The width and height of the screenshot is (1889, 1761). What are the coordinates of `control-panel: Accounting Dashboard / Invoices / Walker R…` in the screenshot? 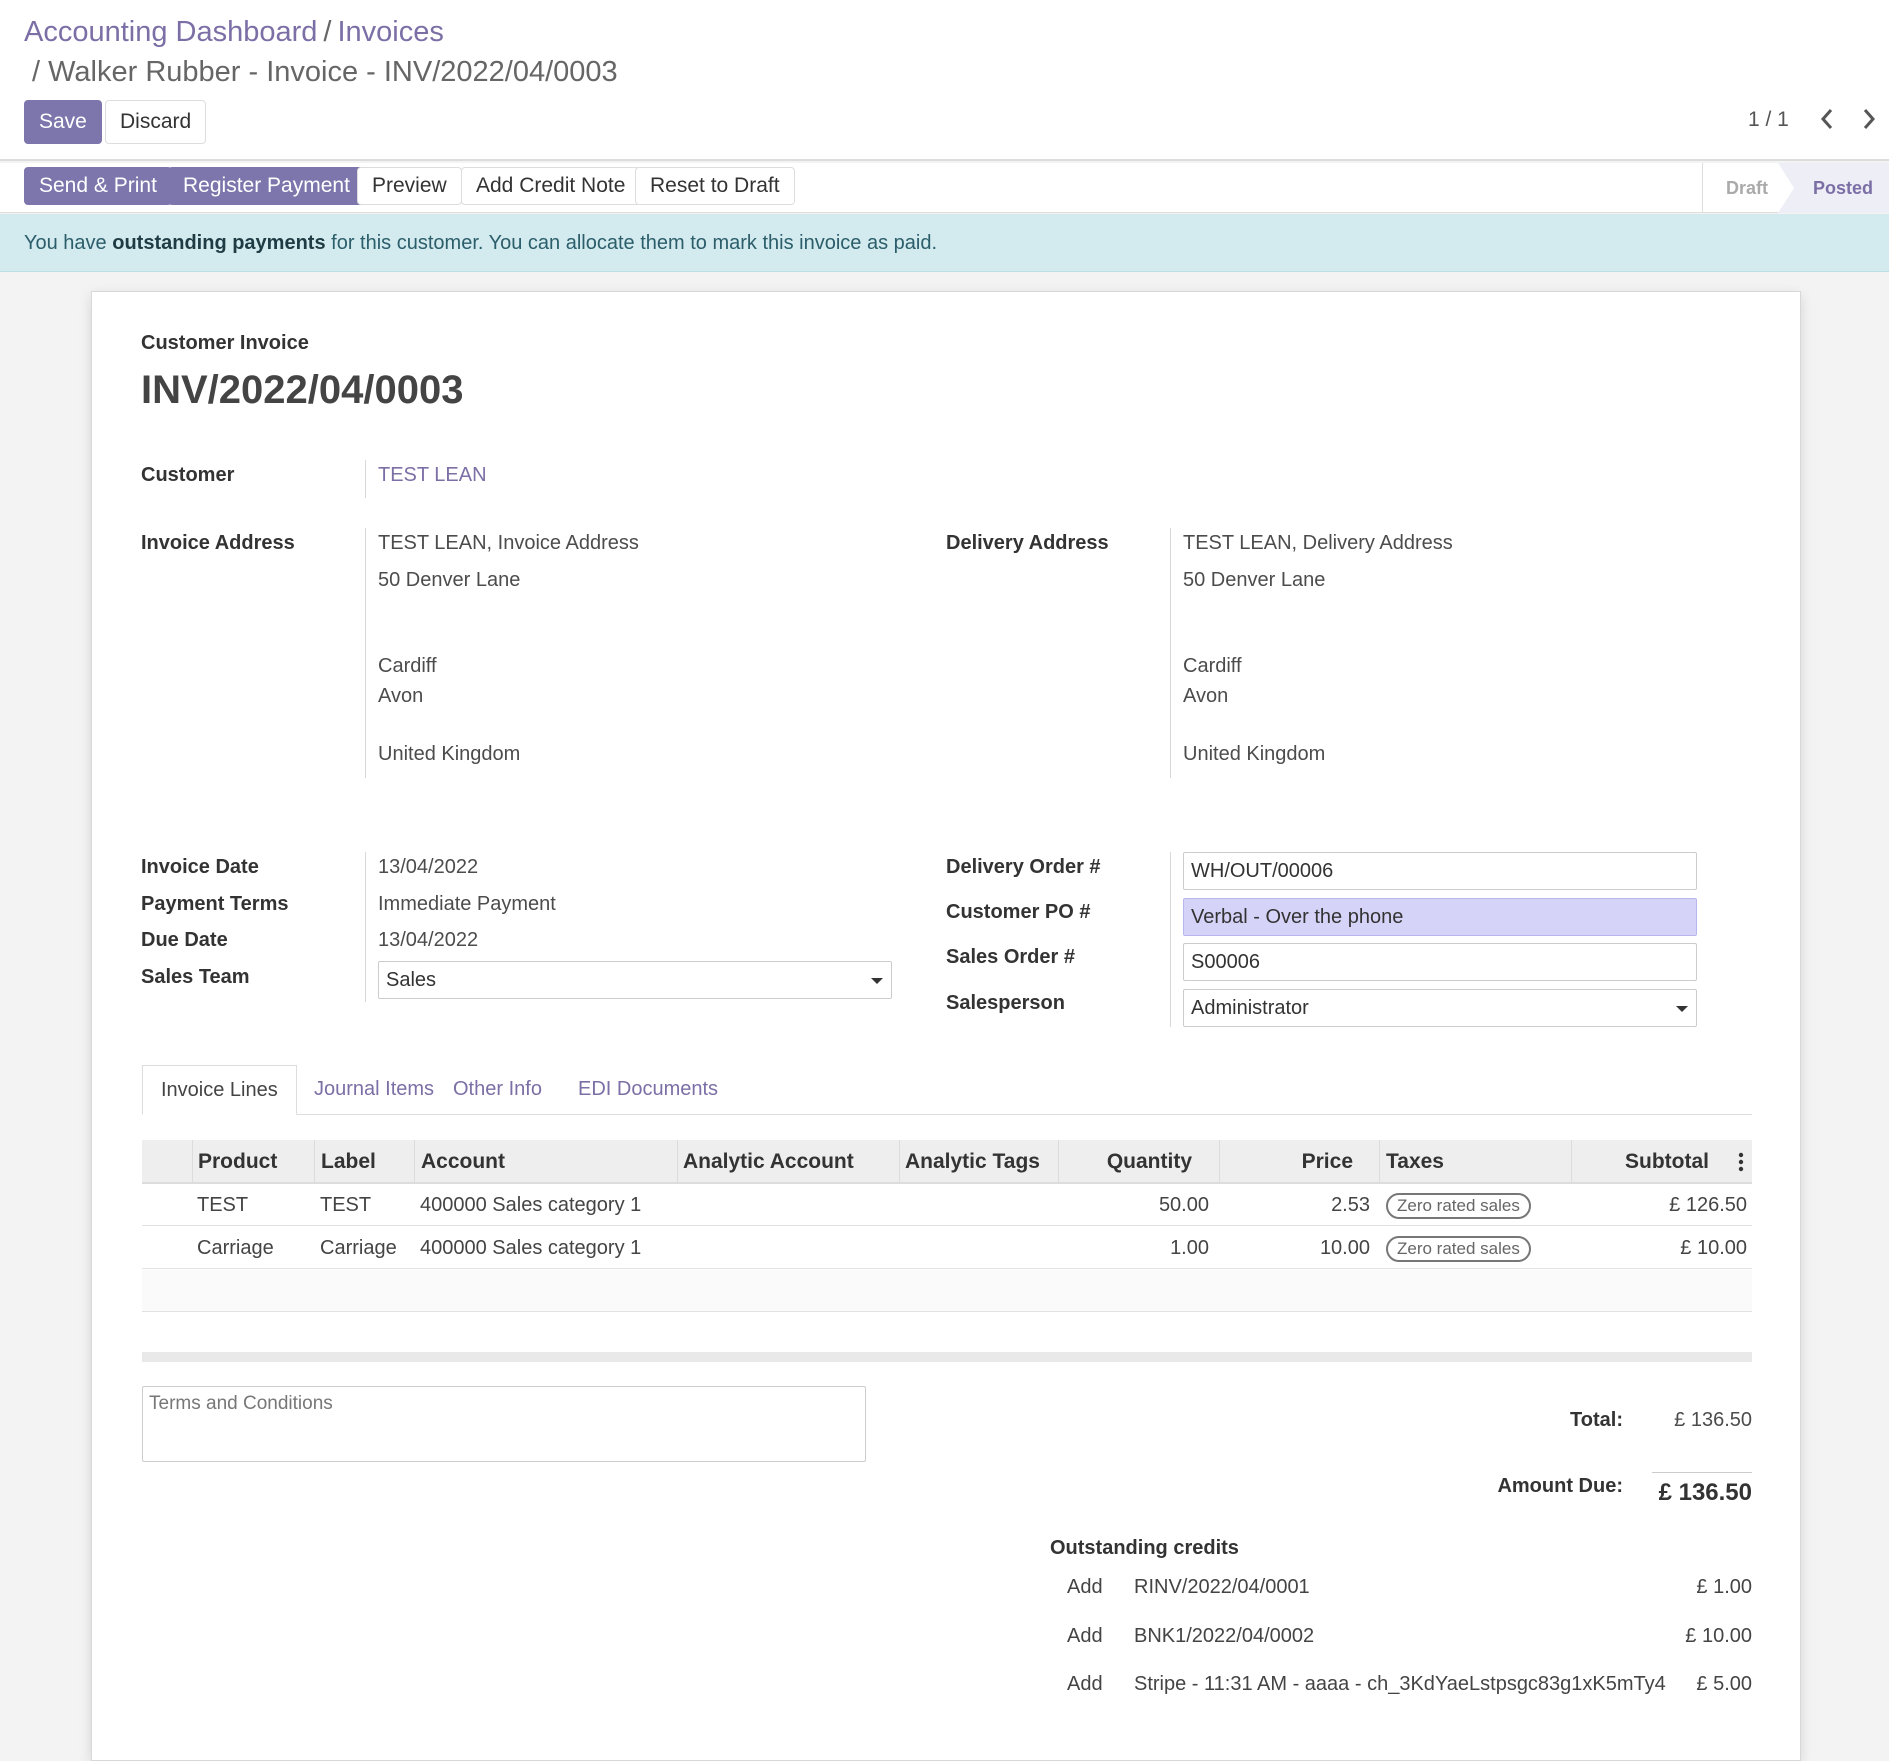 It's located at (944, 80).